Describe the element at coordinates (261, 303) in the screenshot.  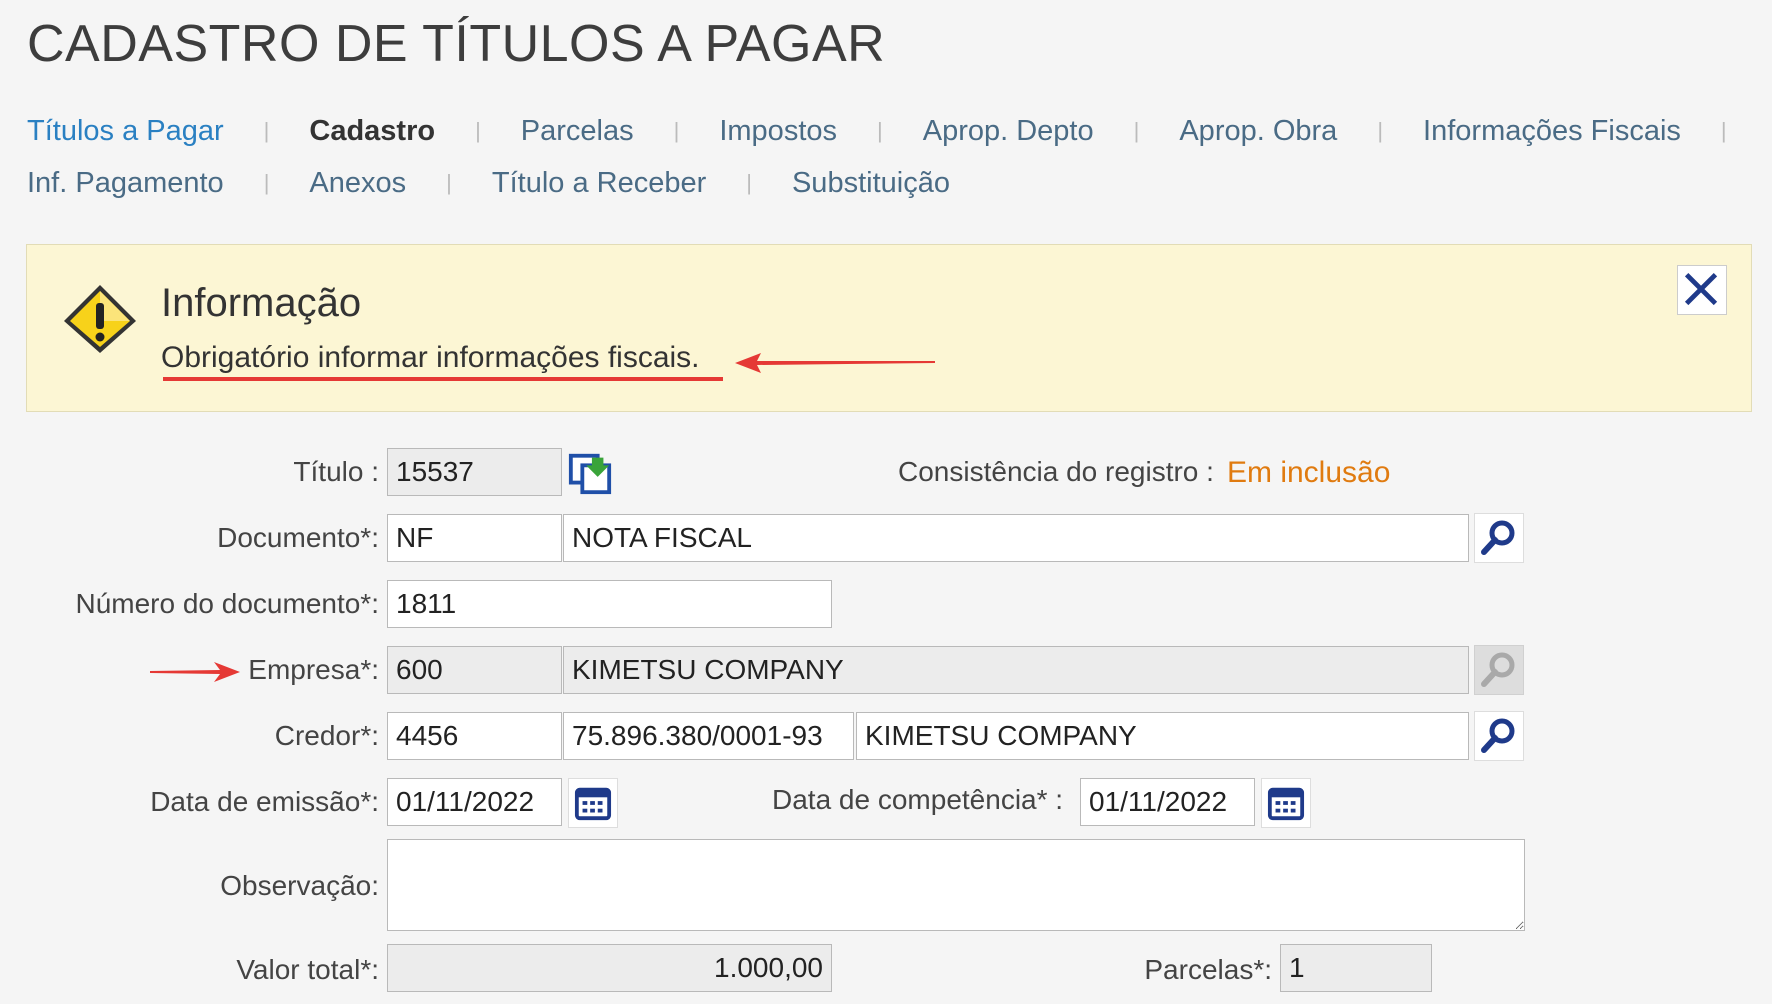
I see `alert-title: Informação` at that location.